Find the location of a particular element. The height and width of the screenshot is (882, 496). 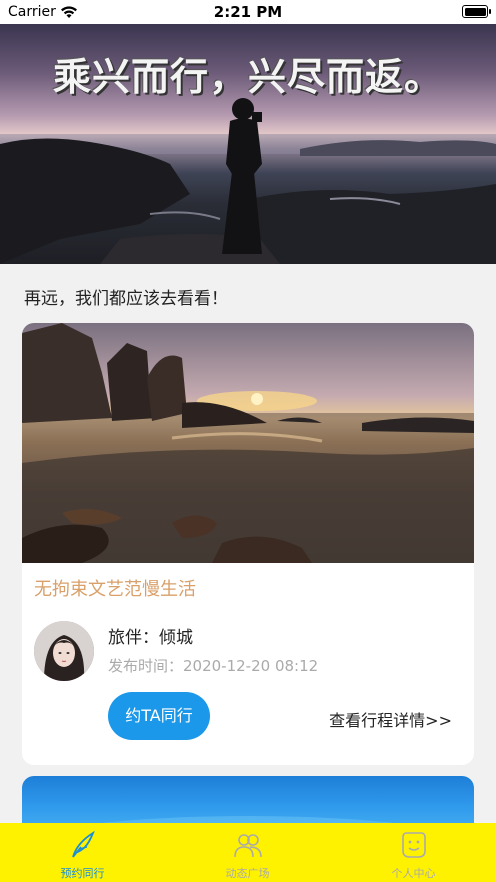

people-icon is located at coordinates (247, 845).